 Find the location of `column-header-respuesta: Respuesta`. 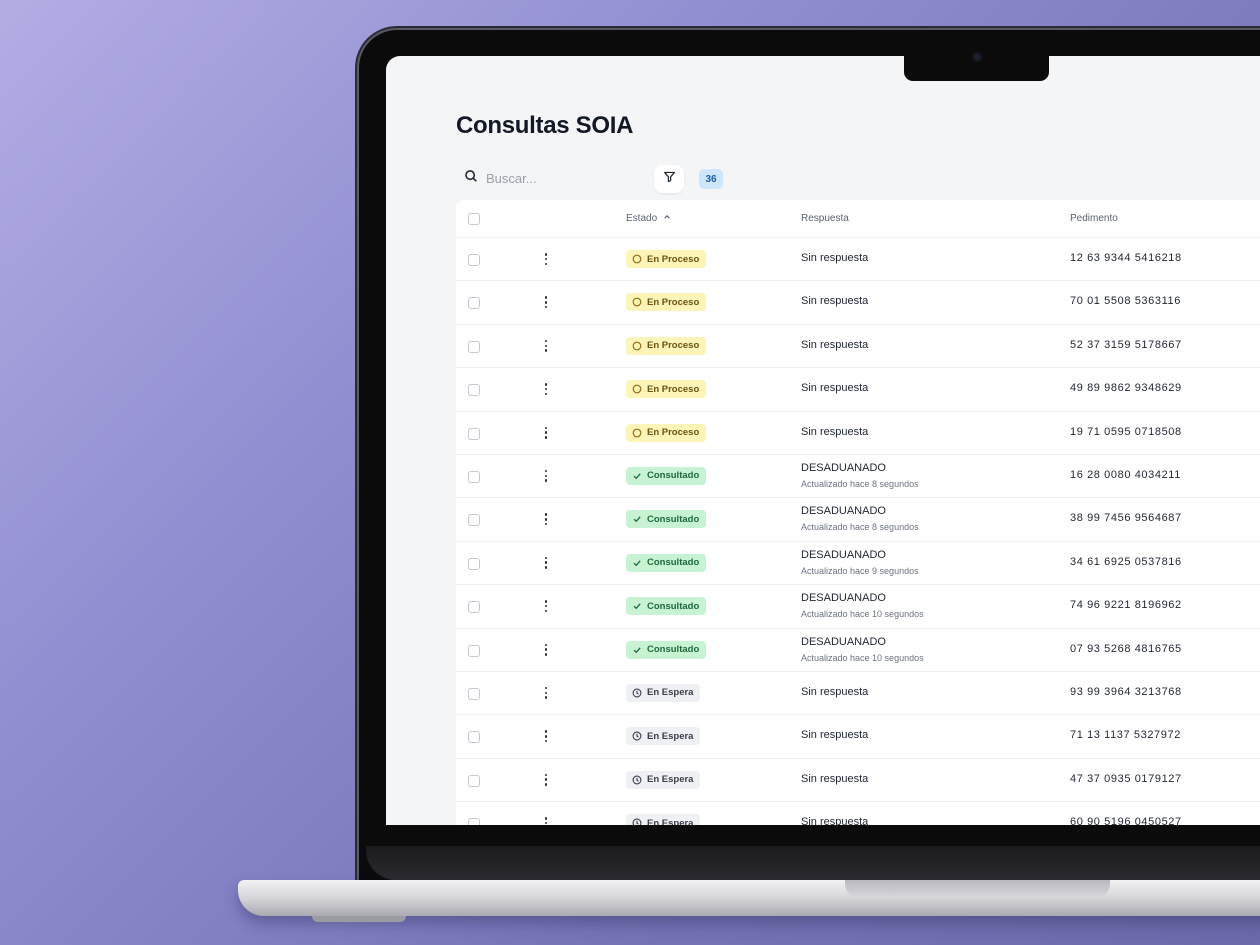

column-header-respuesta: Respuesta is located at coordinates (825, 218).